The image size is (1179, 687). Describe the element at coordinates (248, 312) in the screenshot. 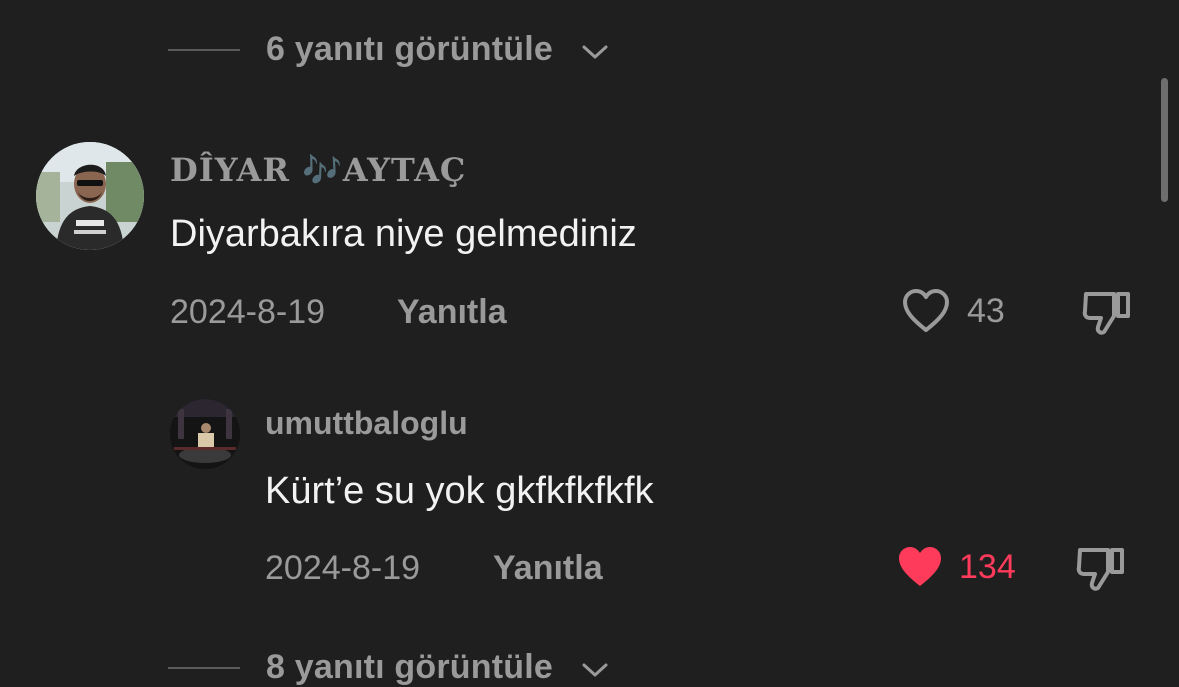

I see `comment-date: 2024-8-19` at that location.